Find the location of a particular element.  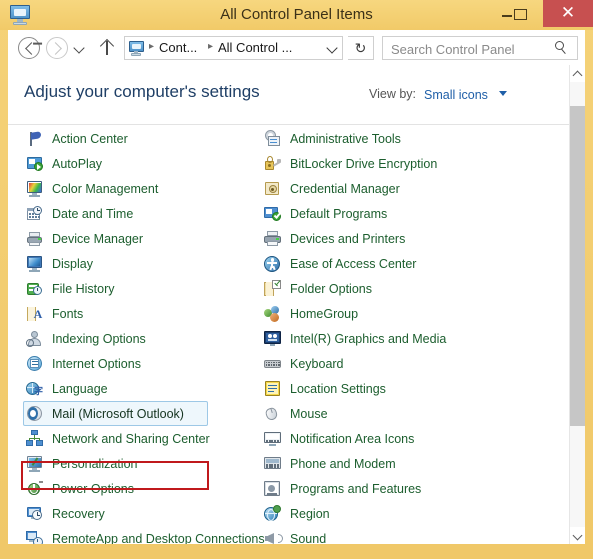

list-item: HomeGroup is located at coordinates (387, 313).